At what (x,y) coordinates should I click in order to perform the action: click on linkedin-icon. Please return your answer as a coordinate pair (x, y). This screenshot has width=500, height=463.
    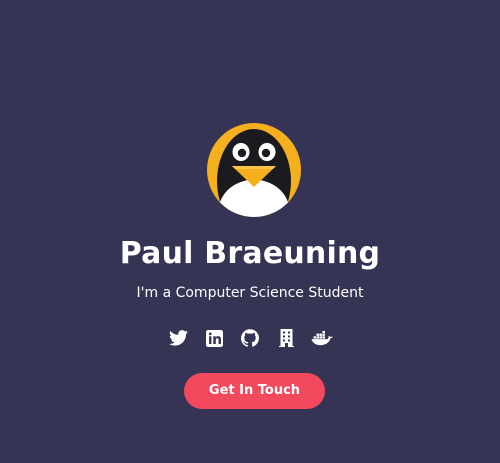
    Looking at the image, I should click on (214, 338).